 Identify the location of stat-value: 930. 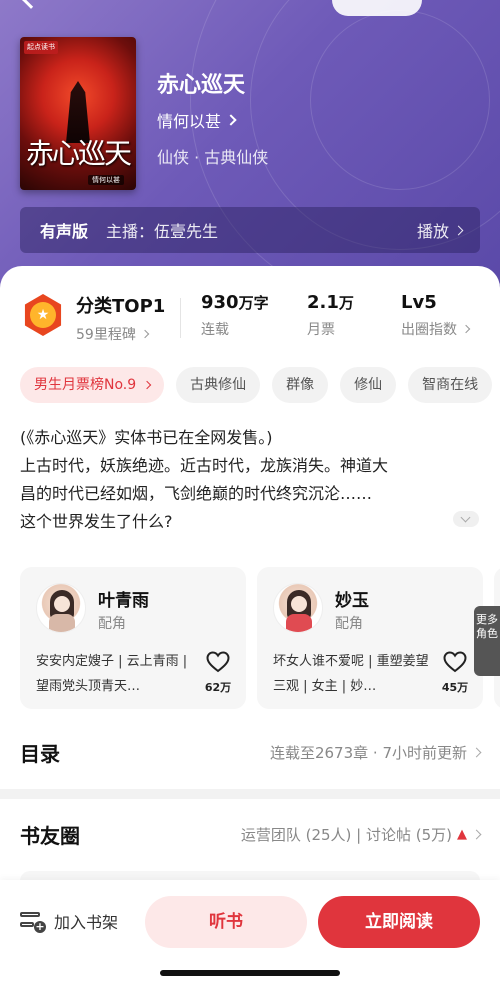
(220, 302).